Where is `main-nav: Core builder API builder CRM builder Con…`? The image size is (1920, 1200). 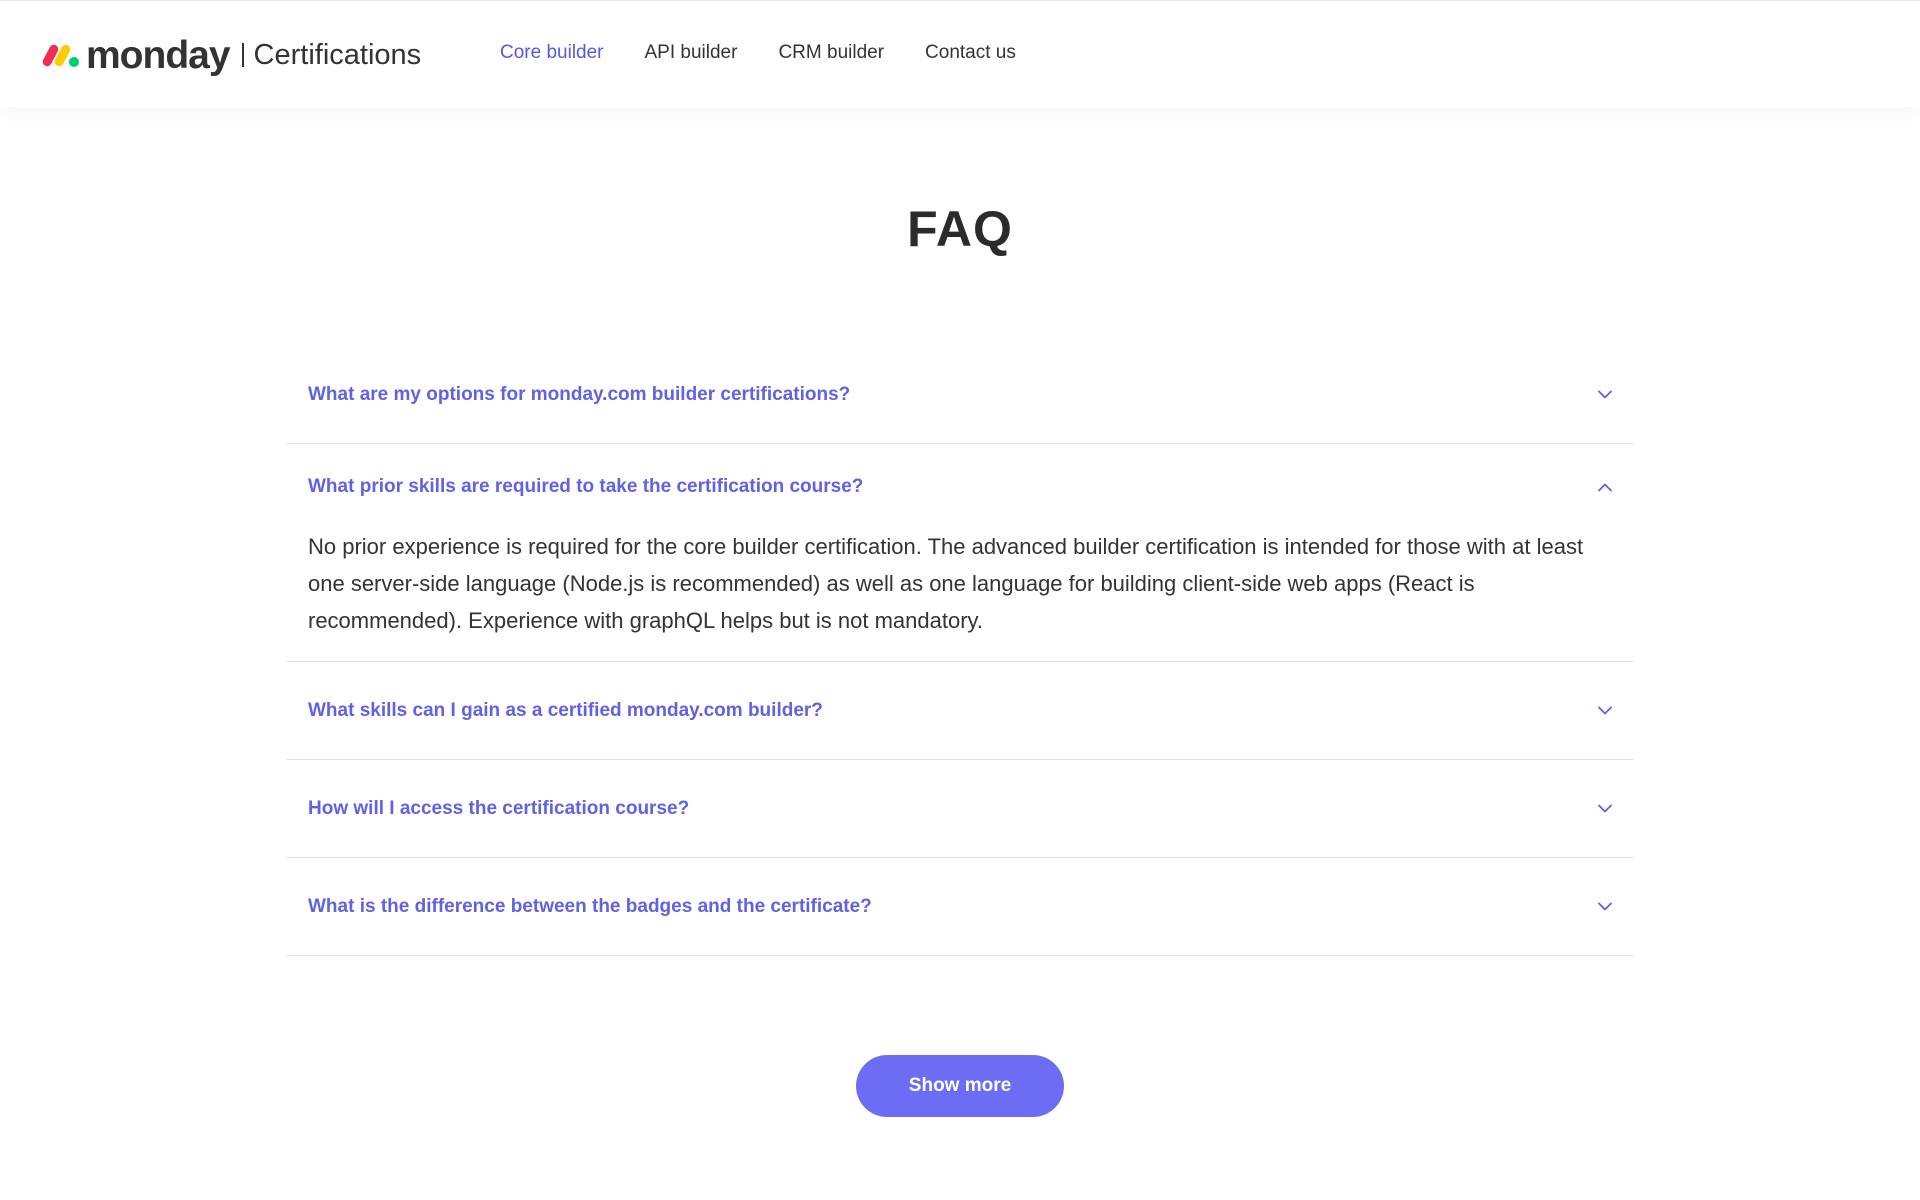
main-nav: Core builder API builder CRM builder Con… is located at coordinates (778, 53).